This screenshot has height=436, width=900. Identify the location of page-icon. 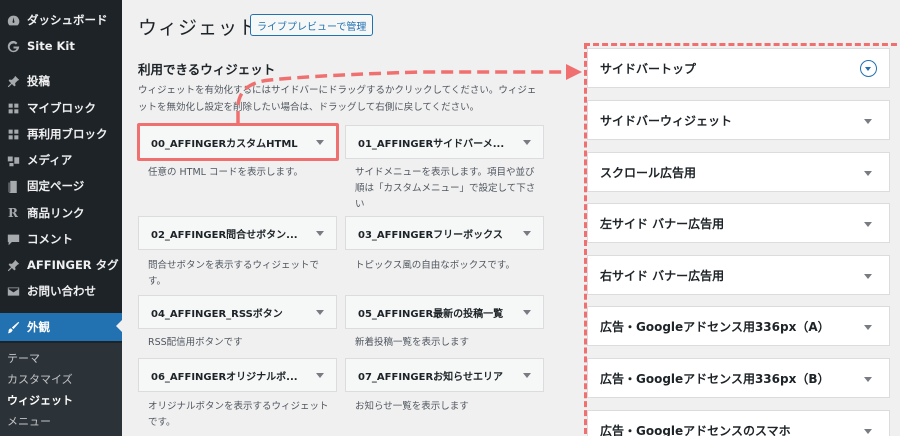
(13, 186).